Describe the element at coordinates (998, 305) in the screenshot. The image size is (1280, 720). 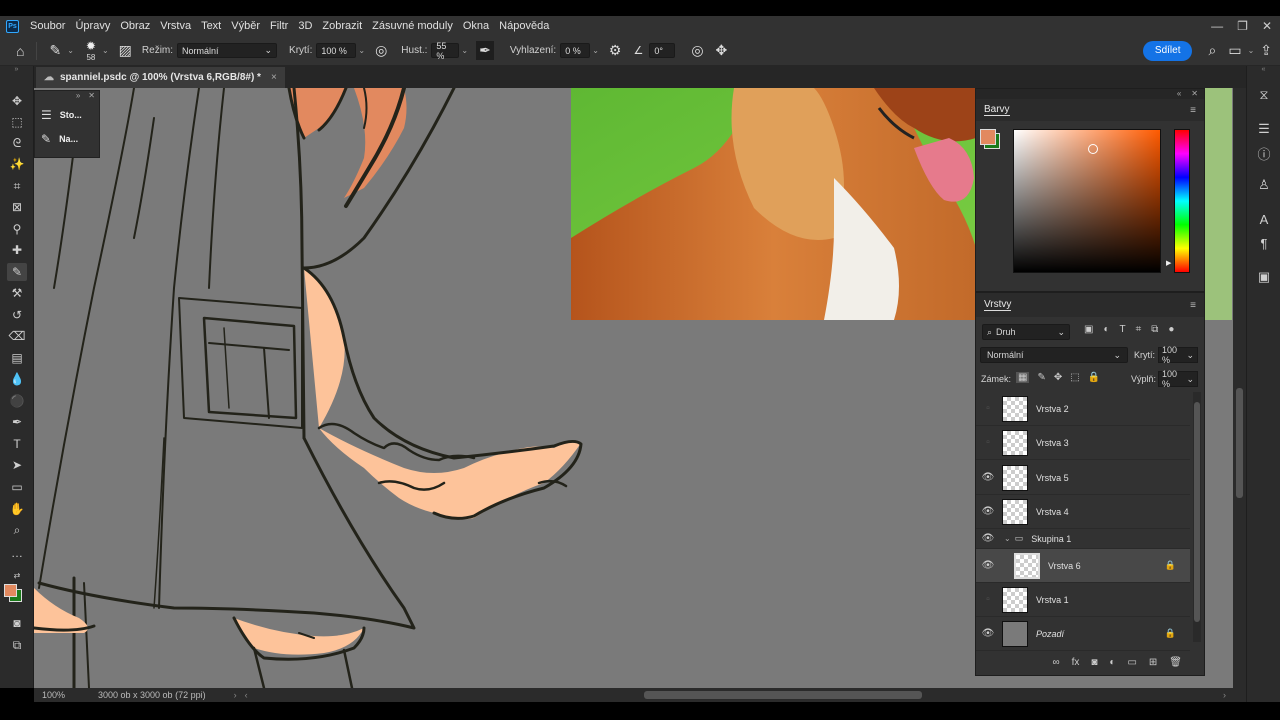
I see `layers-tab: Vrstvy` at that location.